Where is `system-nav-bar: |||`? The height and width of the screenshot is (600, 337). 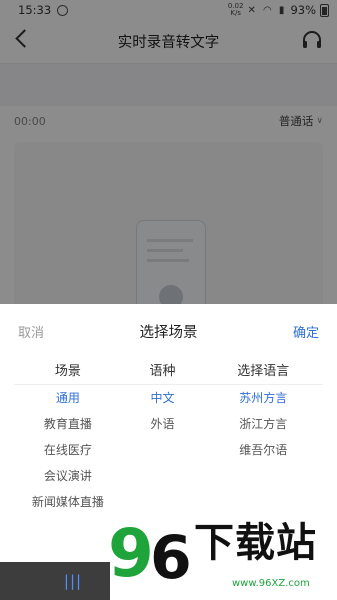 system-nav-bar: ||| is located at coordinates (55, 581).